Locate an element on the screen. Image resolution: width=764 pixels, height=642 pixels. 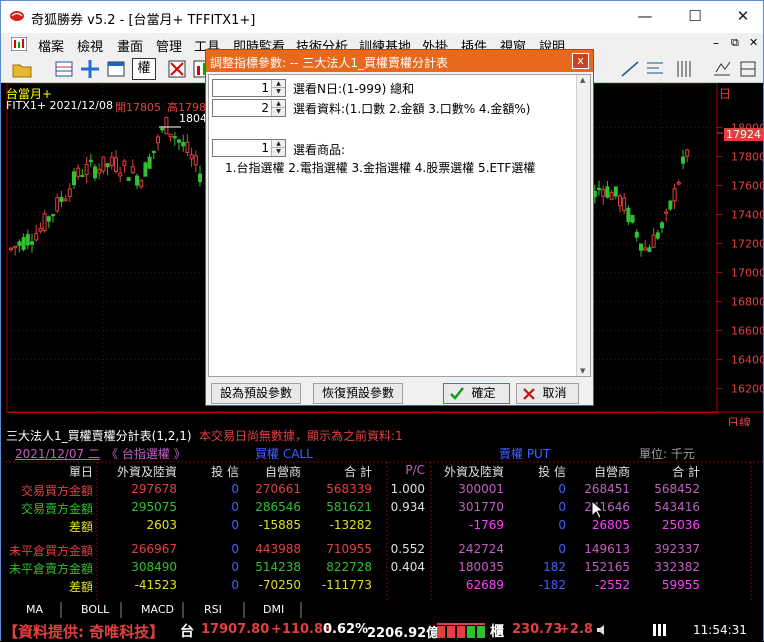
mark-icon is located at coordinates (177, 69).